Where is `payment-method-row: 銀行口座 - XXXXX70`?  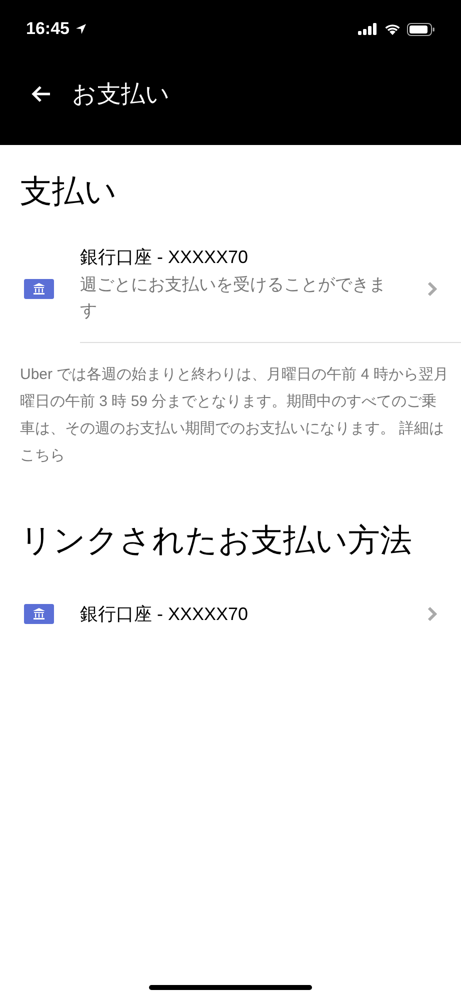 payment-method-row: 銀行口座 - XXXXX70 is located at coordinates (230, 614).